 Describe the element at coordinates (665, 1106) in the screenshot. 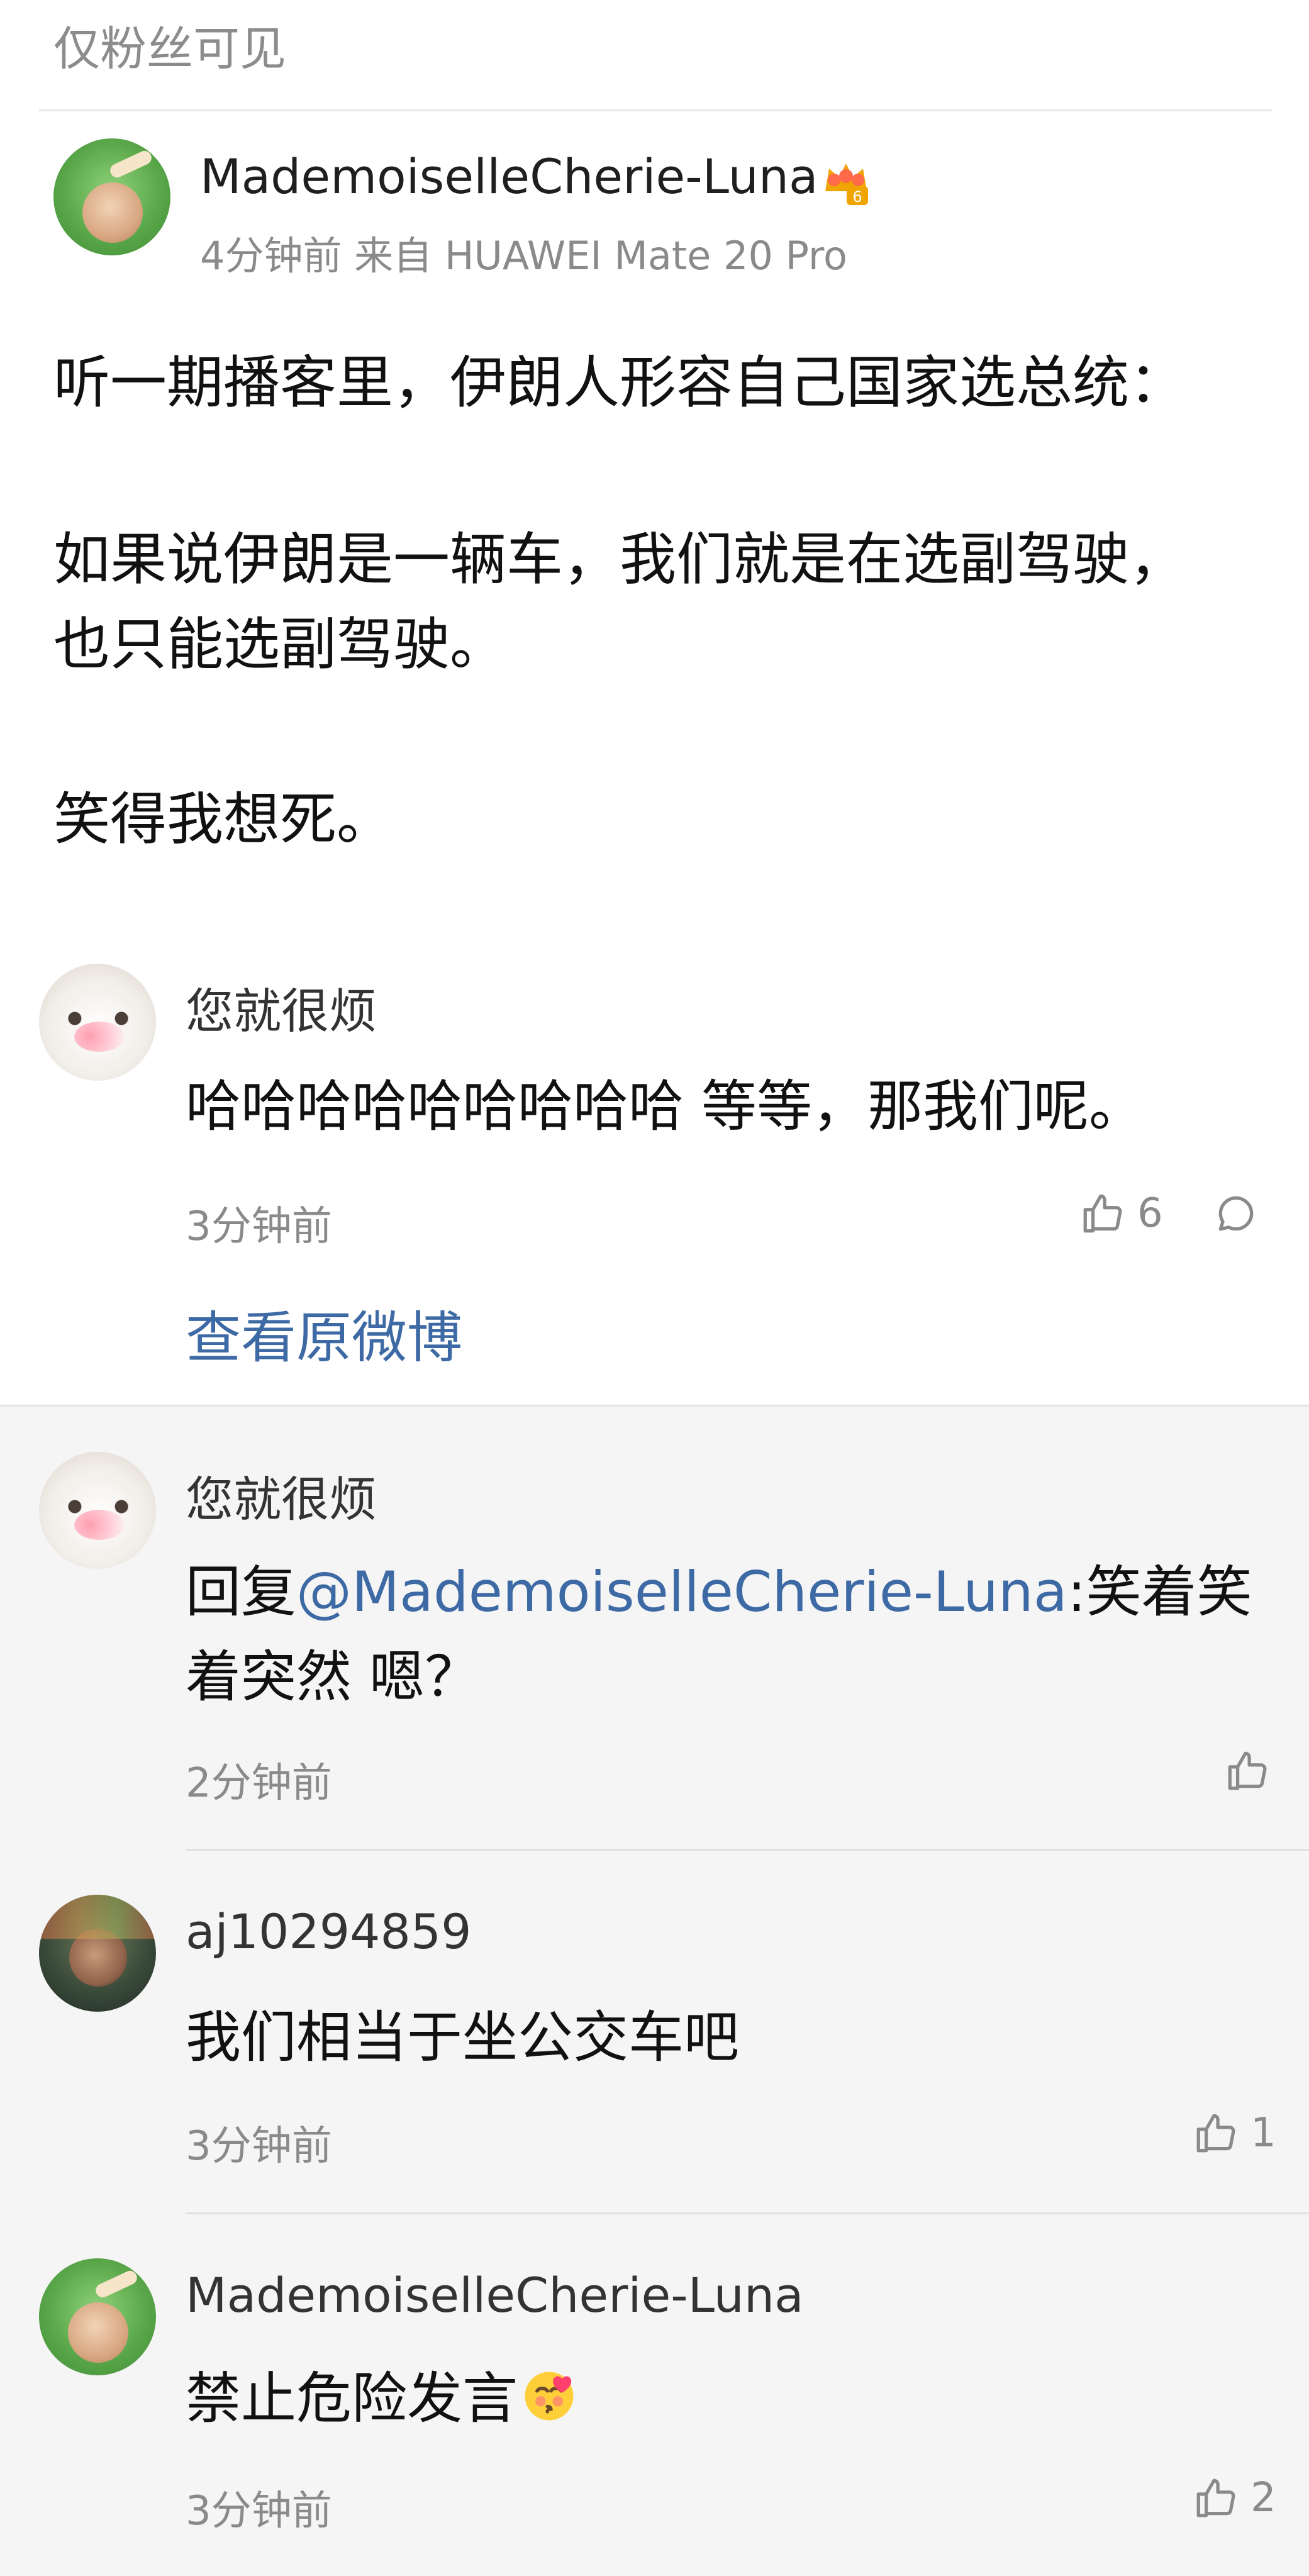

I see `comment-text: 哈哈哈哈哈哈哈哈哈 等等，那我们呢。` at that location.